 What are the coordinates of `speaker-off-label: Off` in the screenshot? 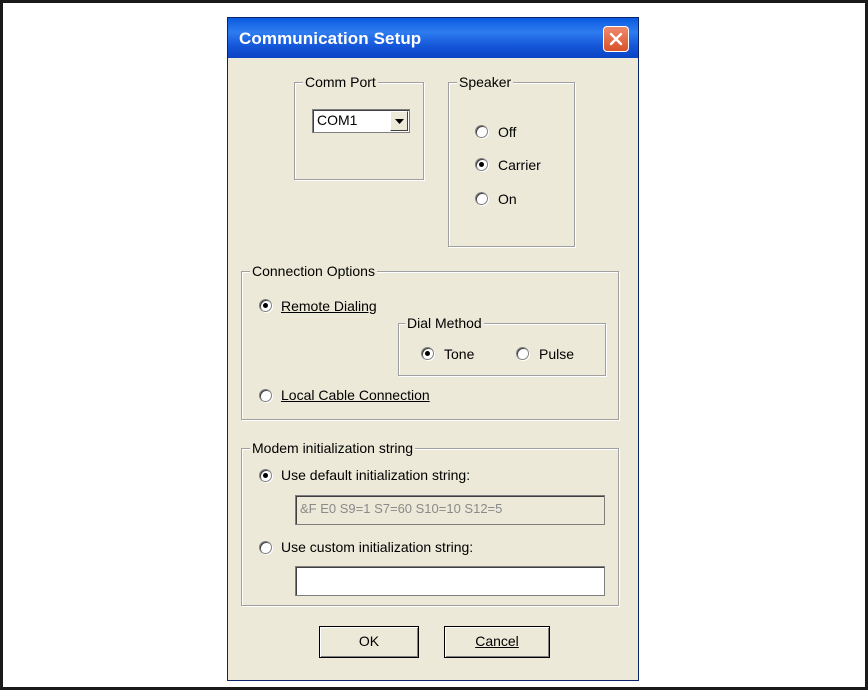 It's located at (507, 132).